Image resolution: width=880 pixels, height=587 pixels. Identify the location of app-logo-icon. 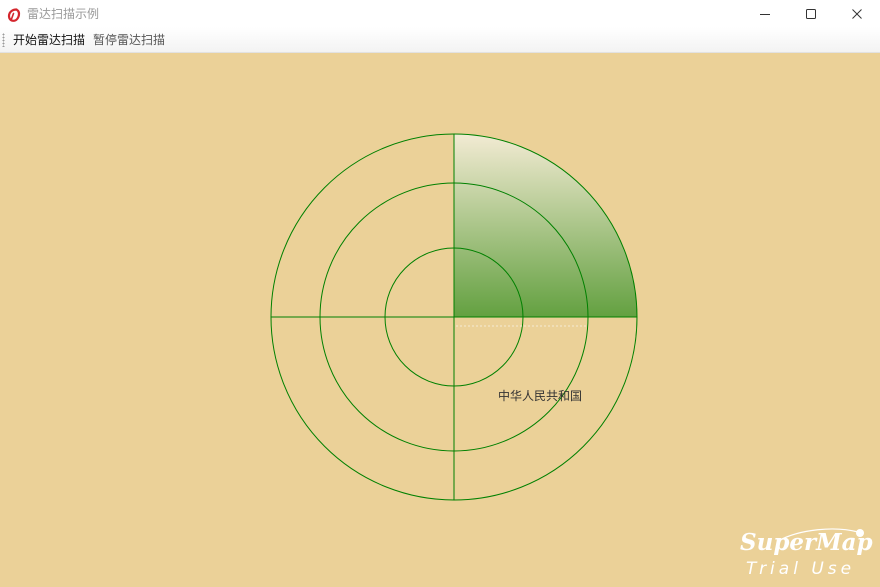
(14, 14).